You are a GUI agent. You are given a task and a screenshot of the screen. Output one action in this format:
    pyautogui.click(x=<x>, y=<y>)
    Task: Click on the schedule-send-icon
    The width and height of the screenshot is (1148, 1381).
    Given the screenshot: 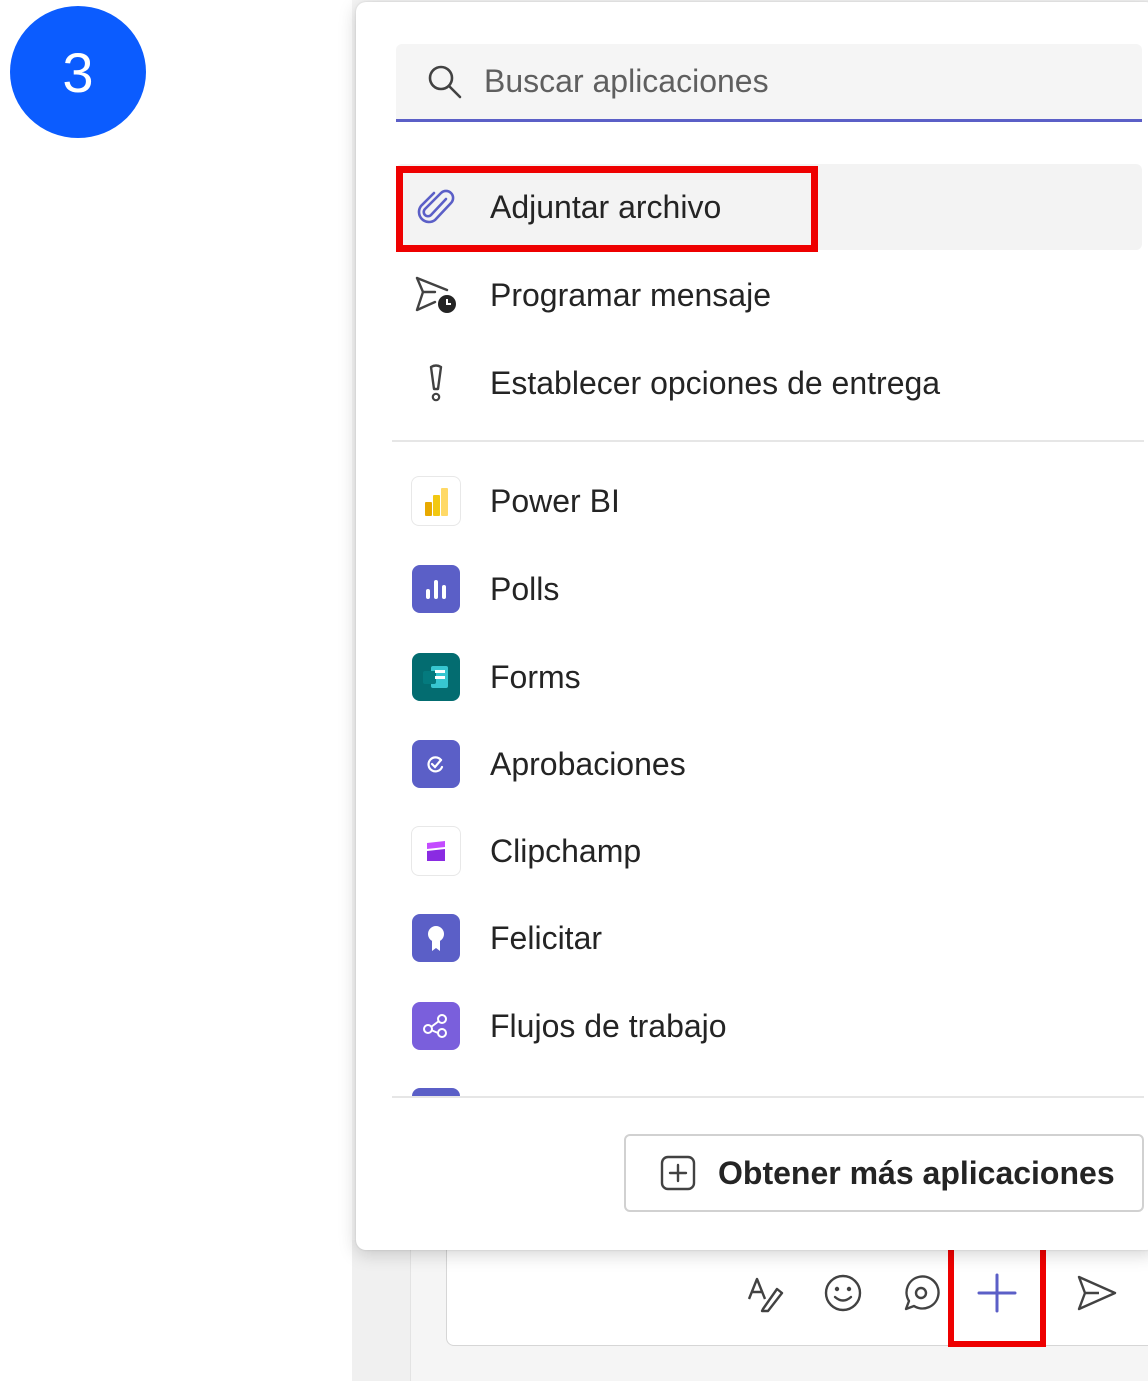 What is the action you would take?
    pyautogui.click(x=436, y=295)
    